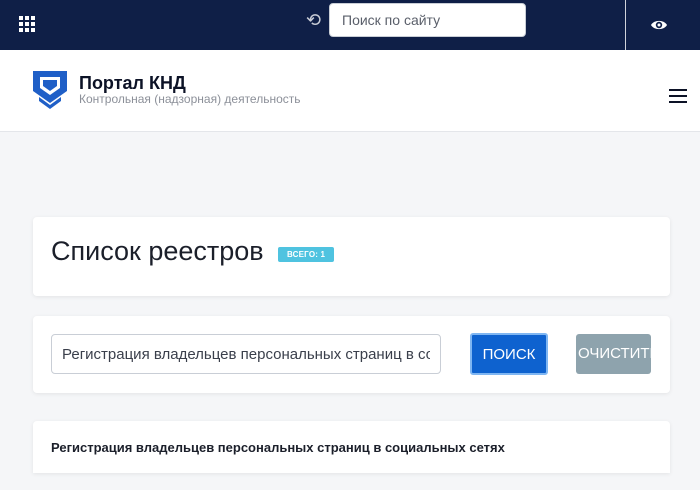 Image resolution: width=700 pixels, height=490 pixels. I want to click on grid-icon, so click(27, 24).